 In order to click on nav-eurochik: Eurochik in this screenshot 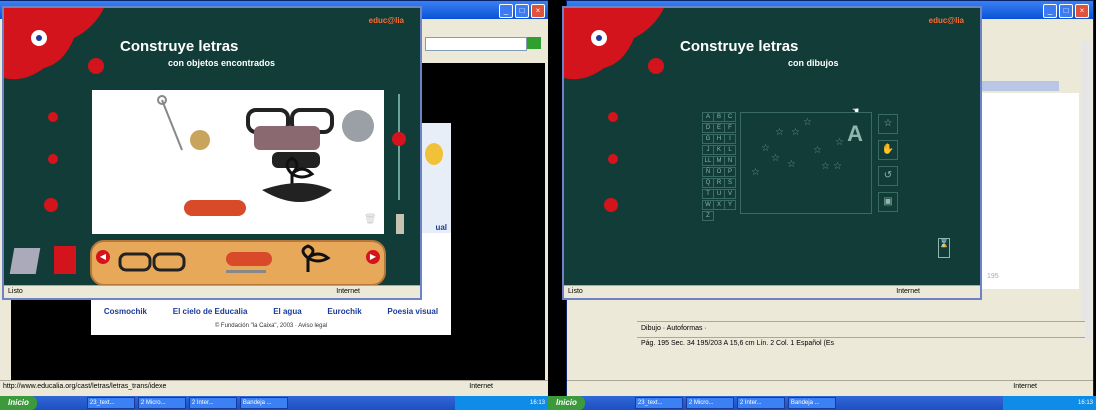, I will do `click(344, 311)`.